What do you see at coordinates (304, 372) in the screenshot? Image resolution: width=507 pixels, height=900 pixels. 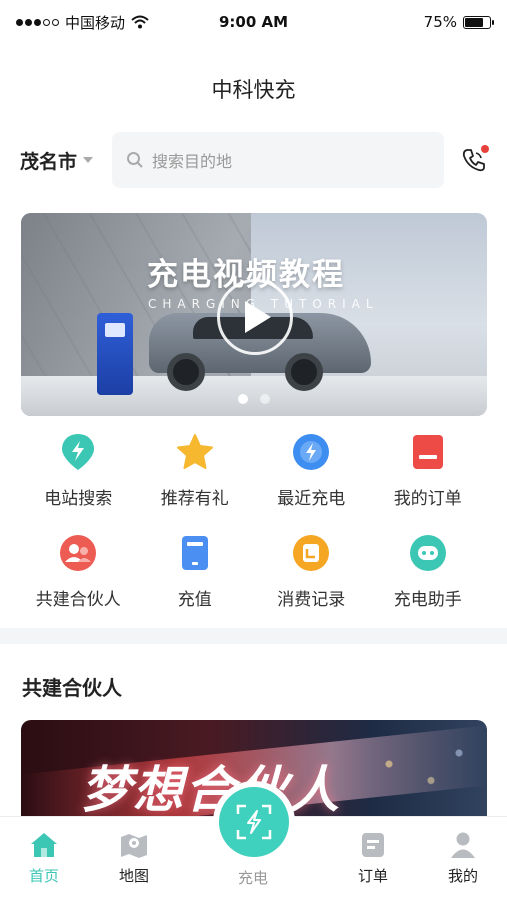 I see `car-wheel-rear` at bounding box center [304, 372].